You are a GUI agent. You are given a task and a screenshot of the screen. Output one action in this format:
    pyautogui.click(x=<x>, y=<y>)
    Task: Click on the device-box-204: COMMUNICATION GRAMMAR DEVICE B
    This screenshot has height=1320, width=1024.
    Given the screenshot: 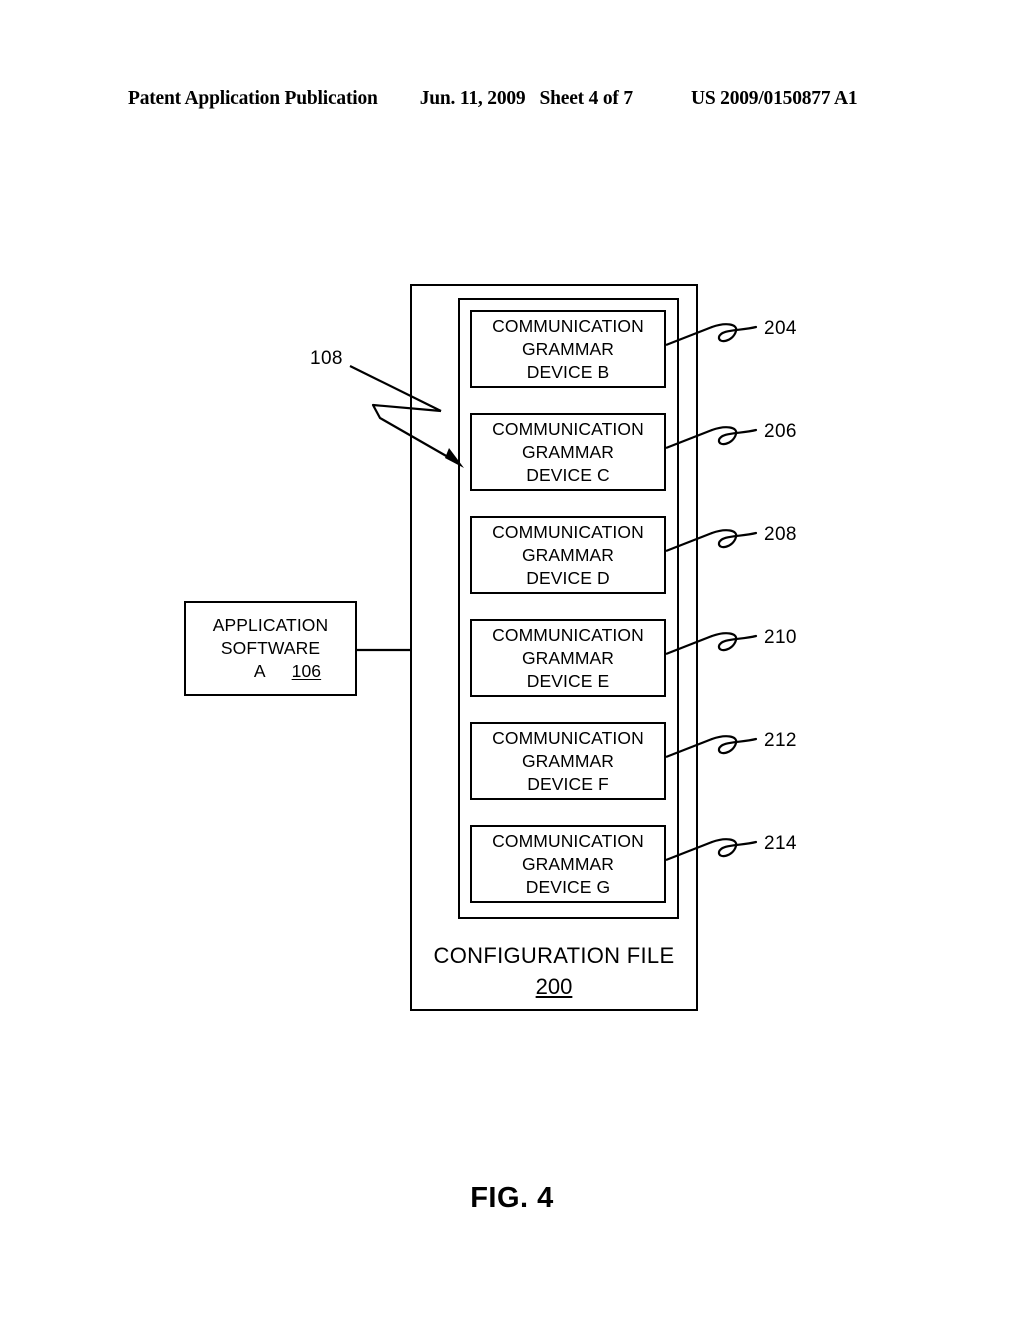 What is the action you would take?
    pyautogui.click(x=568, y=349)
    